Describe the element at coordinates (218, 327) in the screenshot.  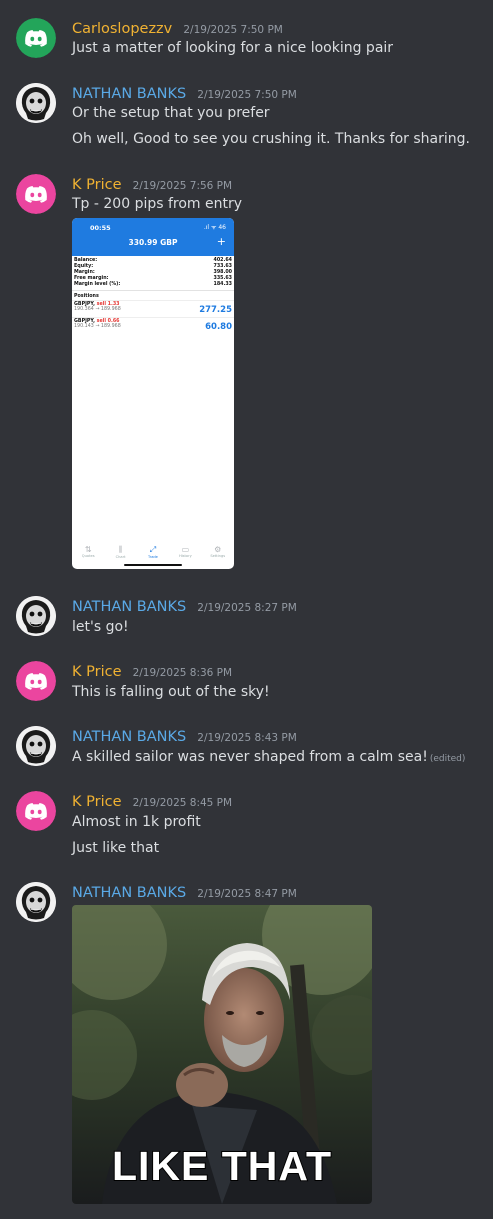
I see `position-profit: 60.80` at that location.